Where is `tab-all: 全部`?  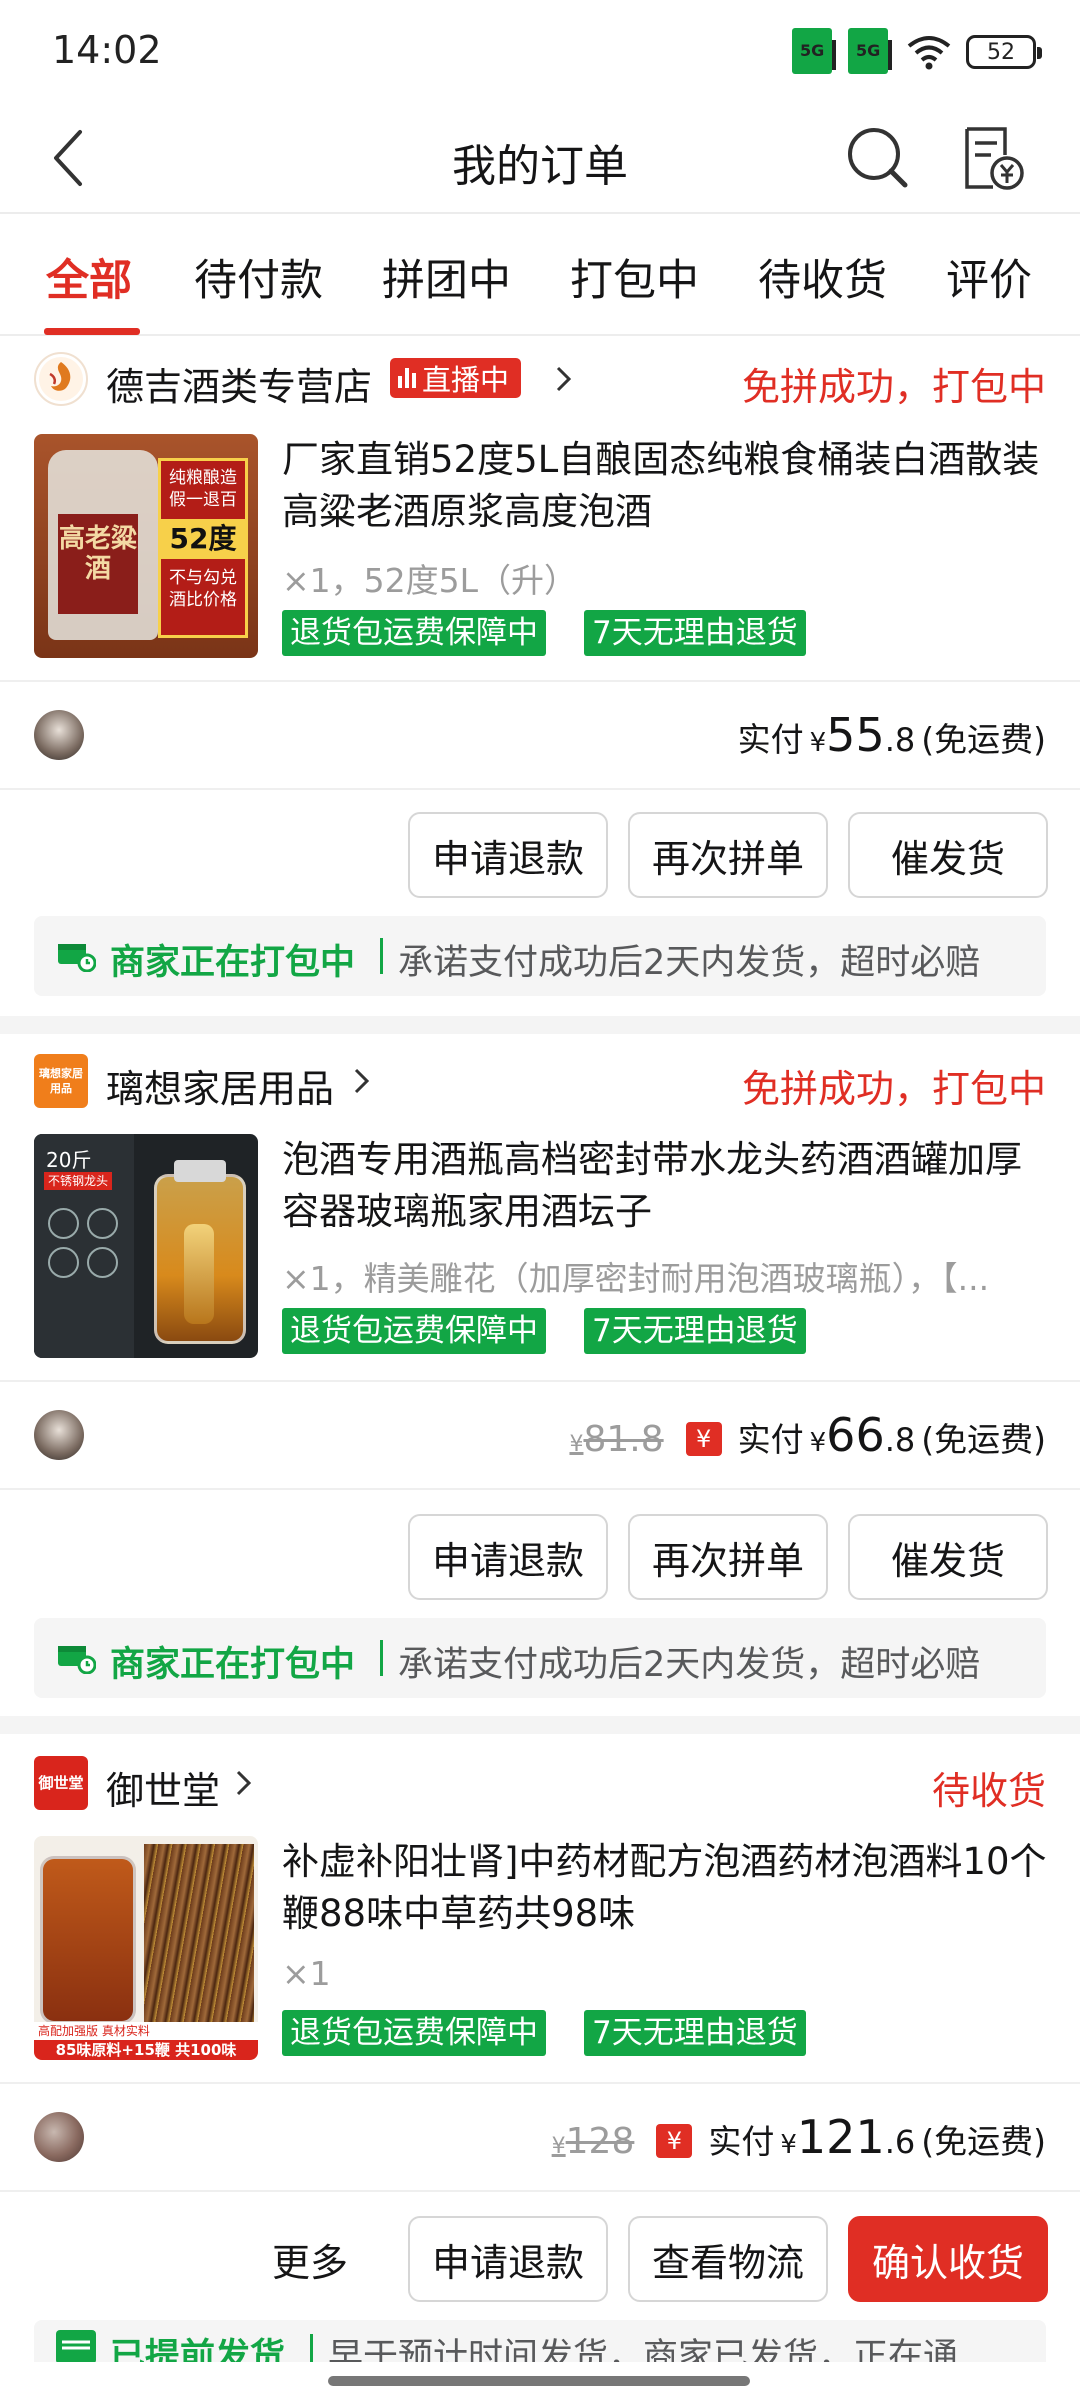
tab-all: 全部 is located at coordinates (89, 277).